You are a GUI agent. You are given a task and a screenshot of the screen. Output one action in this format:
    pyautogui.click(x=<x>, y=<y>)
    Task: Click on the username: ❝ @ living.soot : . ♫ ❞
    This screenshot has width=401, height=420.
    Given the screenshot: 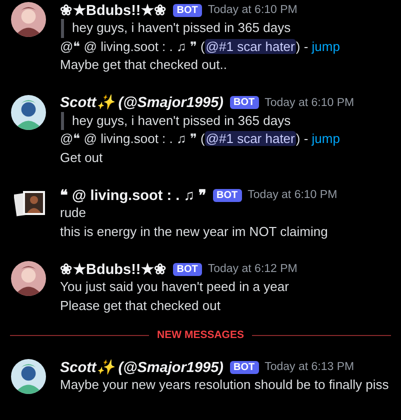 What is the action you would take?
    pyautogui.click(x=133, y=195)
    